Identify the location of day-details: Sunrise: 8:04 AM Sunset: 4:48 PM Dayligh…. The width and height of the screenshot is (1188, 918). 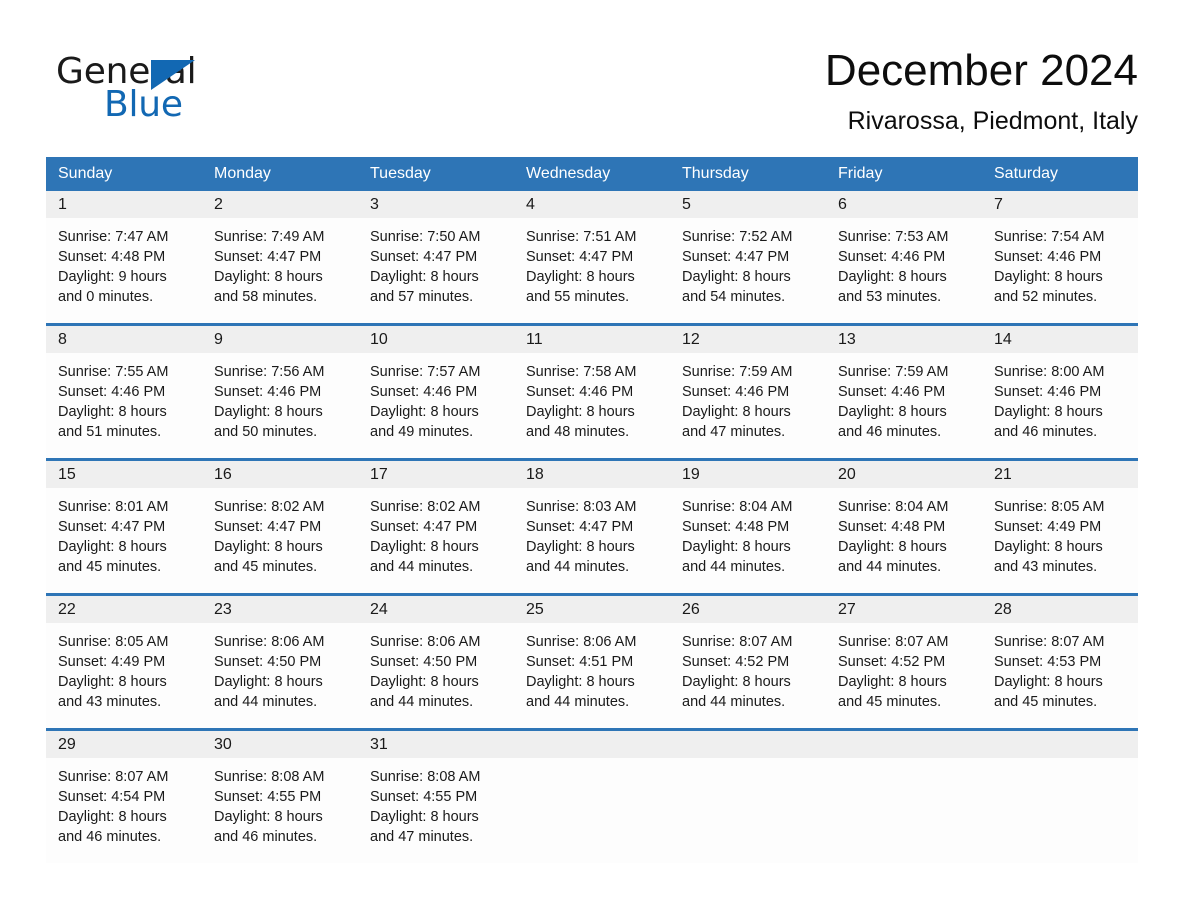
(748, 536).